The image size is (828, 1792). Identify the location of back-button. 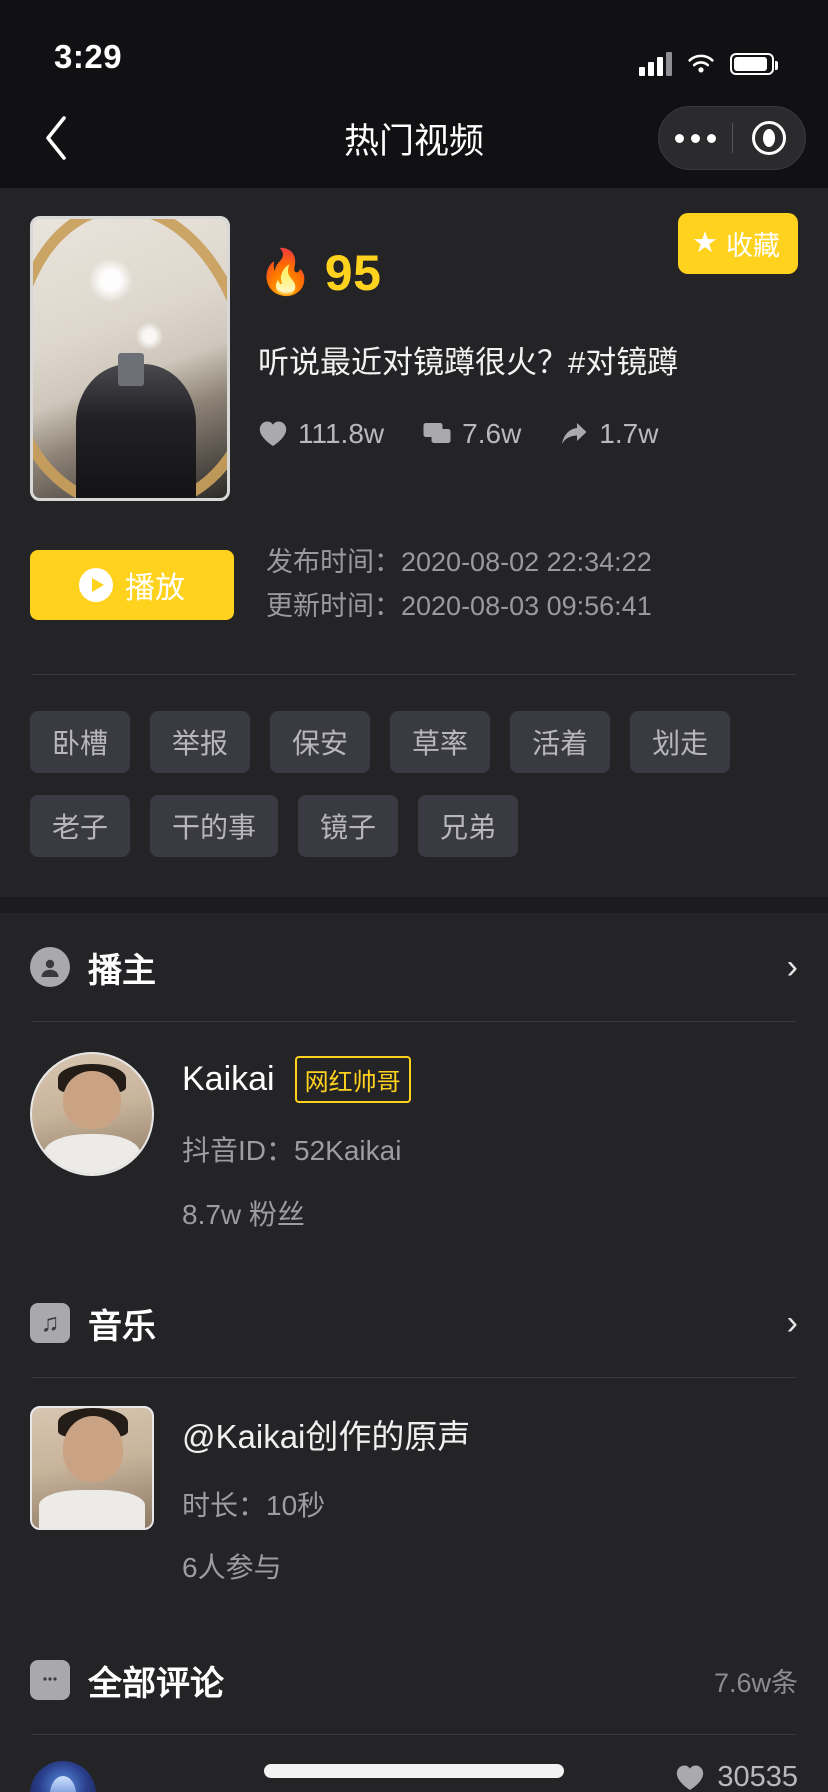
(56, 138).